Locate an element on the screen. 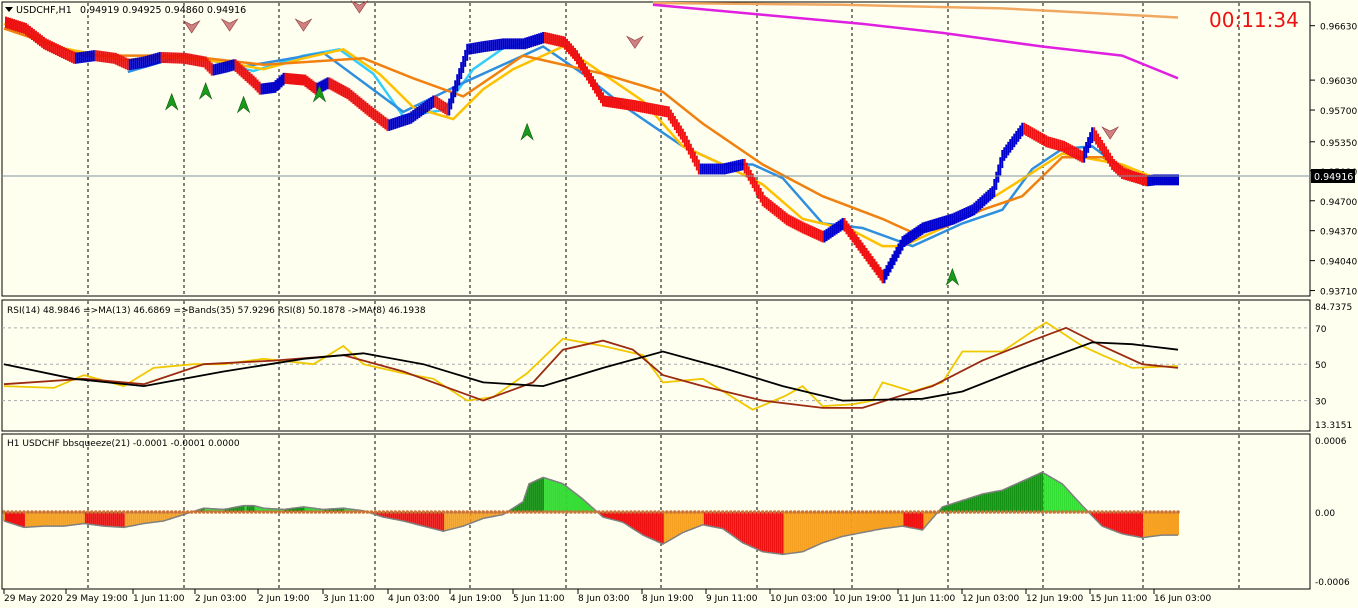  time-axis-label: 12 Jun 03:00 is located at coordinates (990, 599).